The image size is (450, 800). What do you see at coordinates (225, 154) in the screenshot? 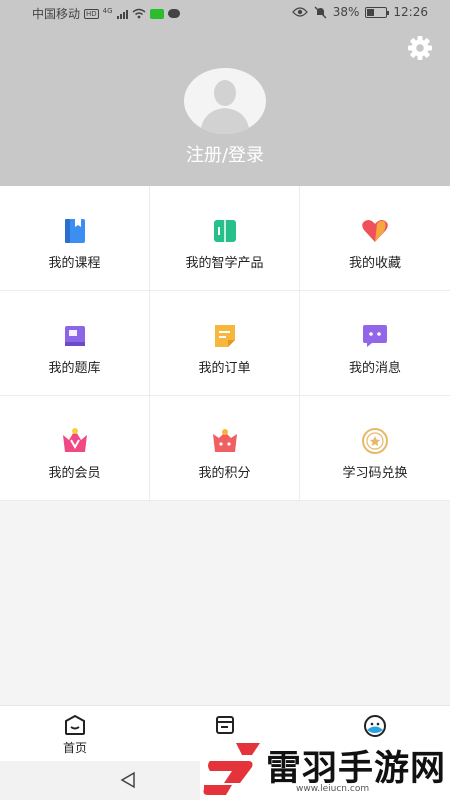
I see `login-register-link: 注册/登录` at bounding box center [225, 154].